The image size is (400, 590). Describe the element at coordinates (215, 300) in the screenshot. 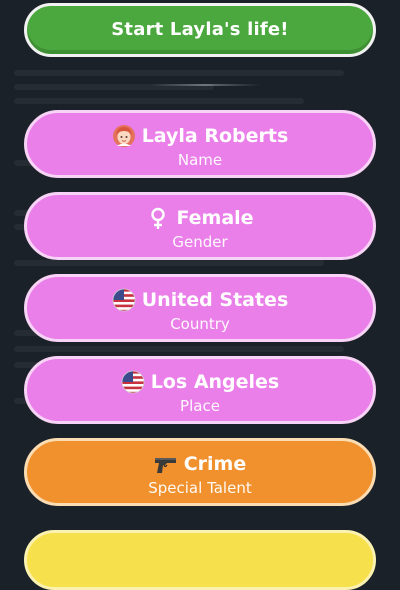

I see `country-value: United States` at that location.